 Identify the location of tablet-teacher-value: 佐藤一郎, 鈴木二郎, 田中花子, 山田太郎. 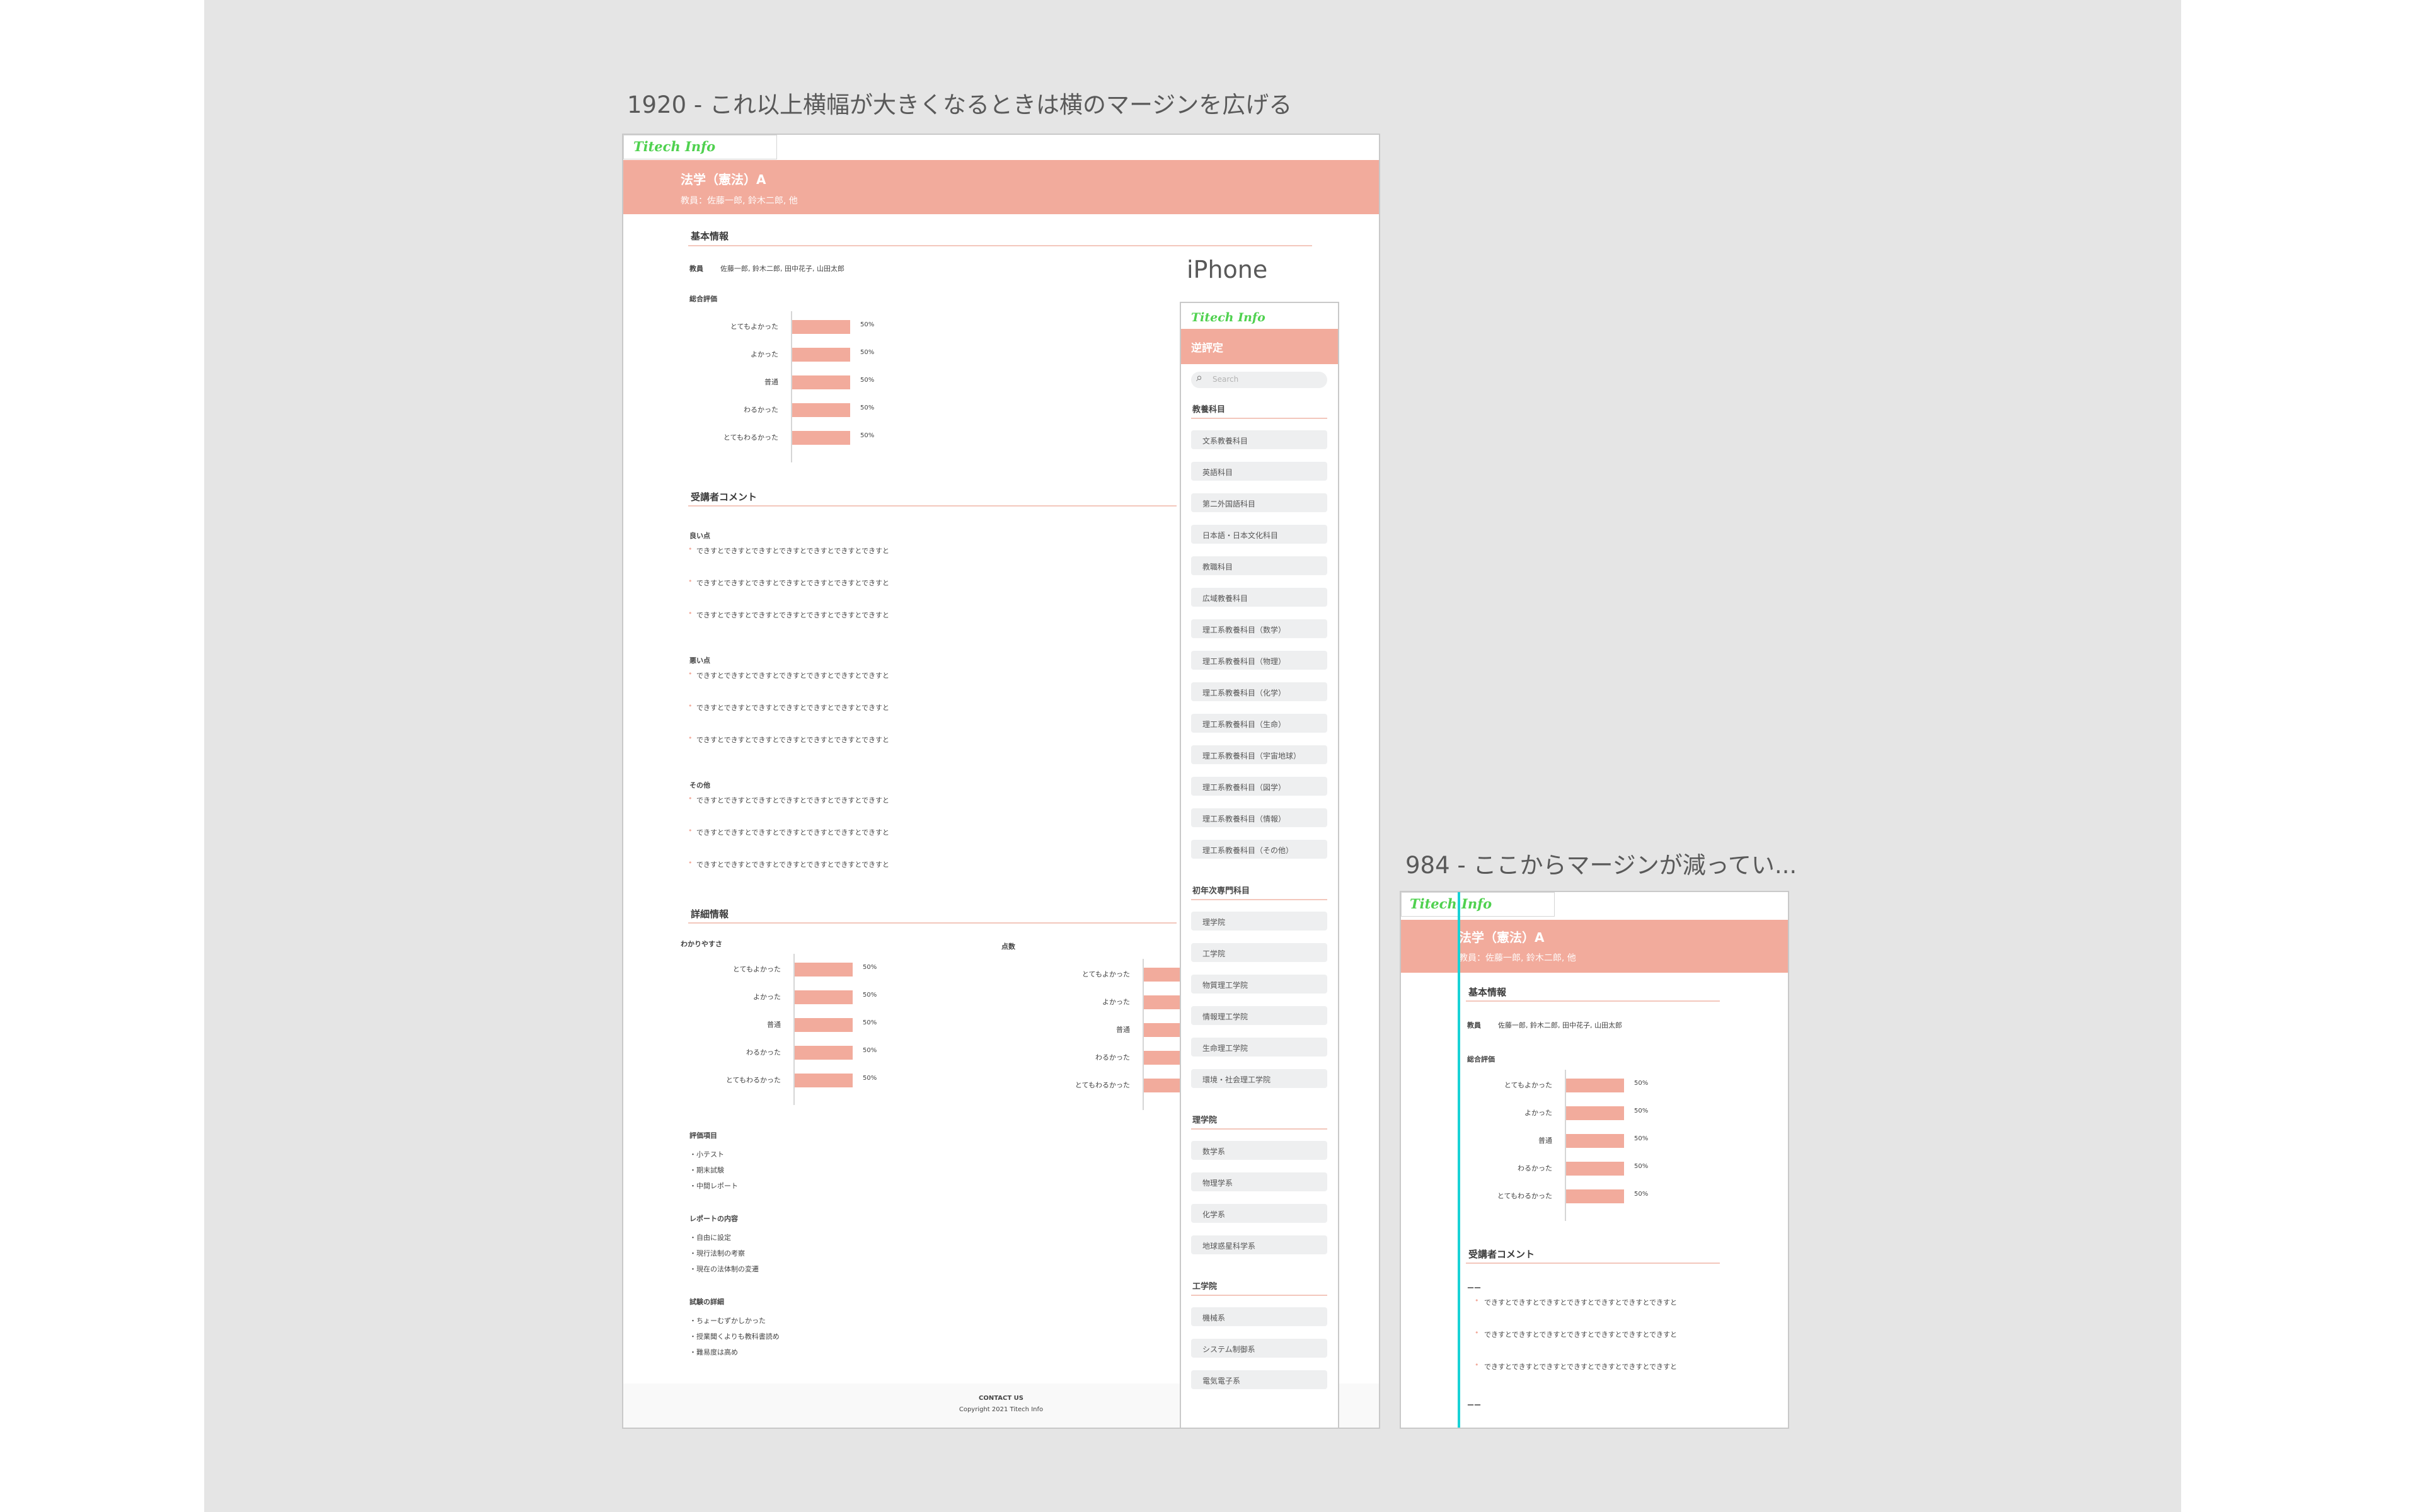
(1560, 1025).